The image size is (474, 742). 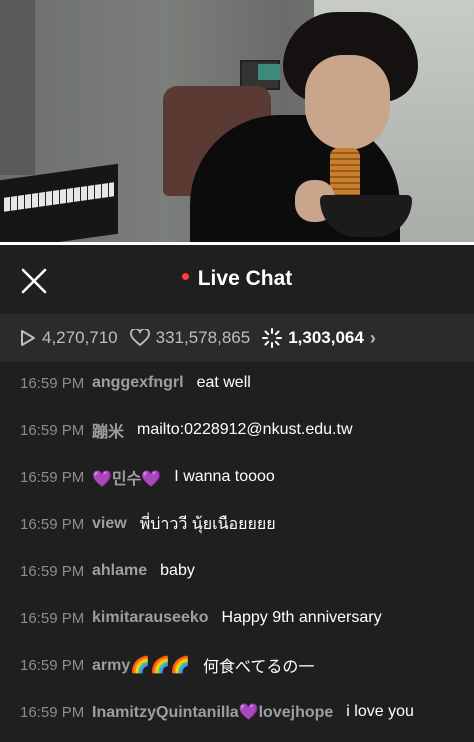 I want to click on message-text: eat well, so click(x=223, y=382).